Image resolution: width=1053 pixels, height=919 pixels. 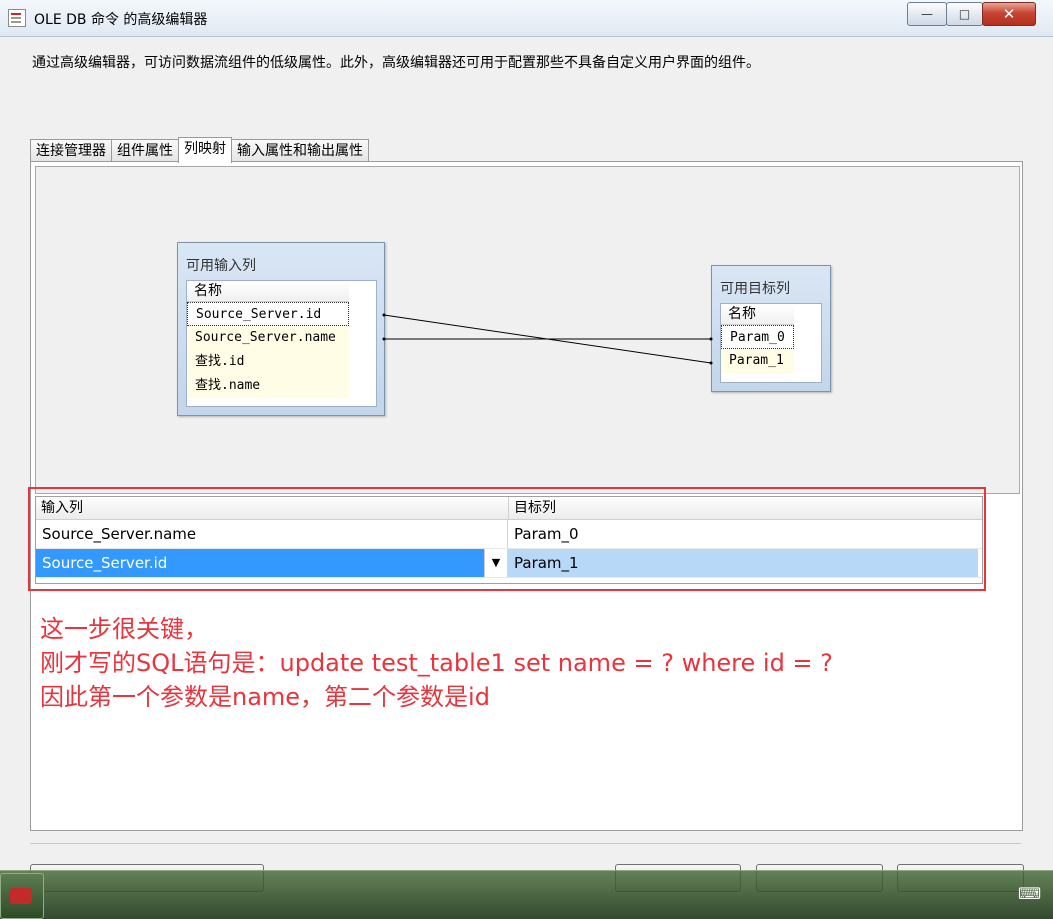 What do you see at coordinates (17, 18) in the screenshot?
I see `app-icon` at bounding box center [17, 18].